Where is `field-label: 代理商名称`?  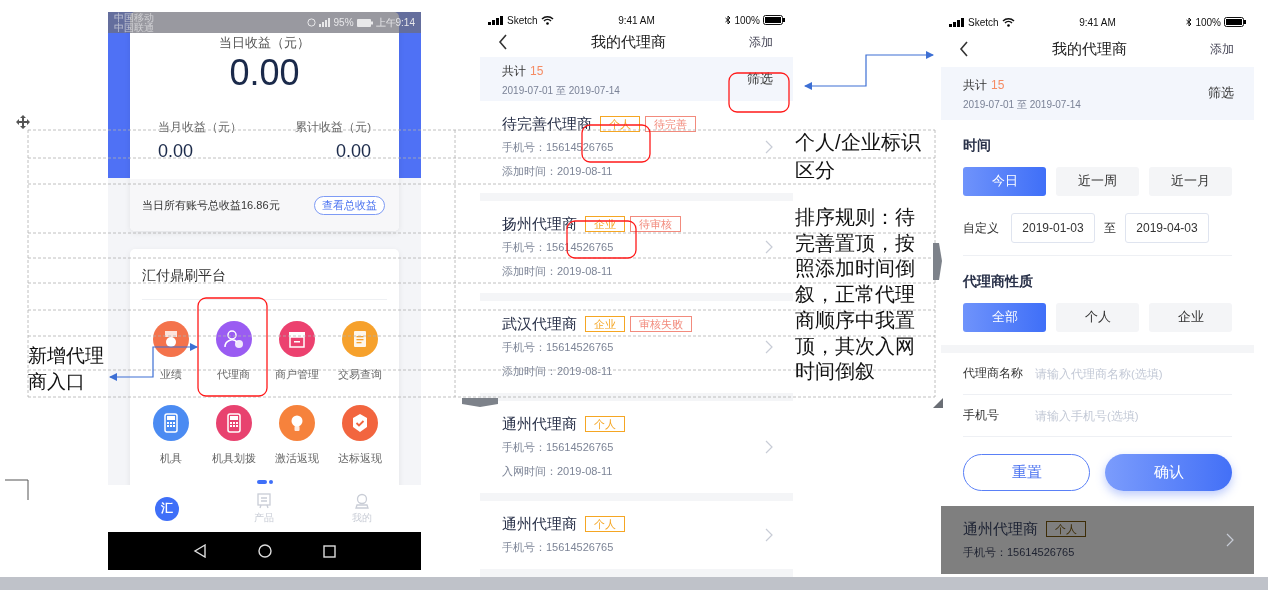 field-label: 代理商名称 is located at coordinates (993, 373).